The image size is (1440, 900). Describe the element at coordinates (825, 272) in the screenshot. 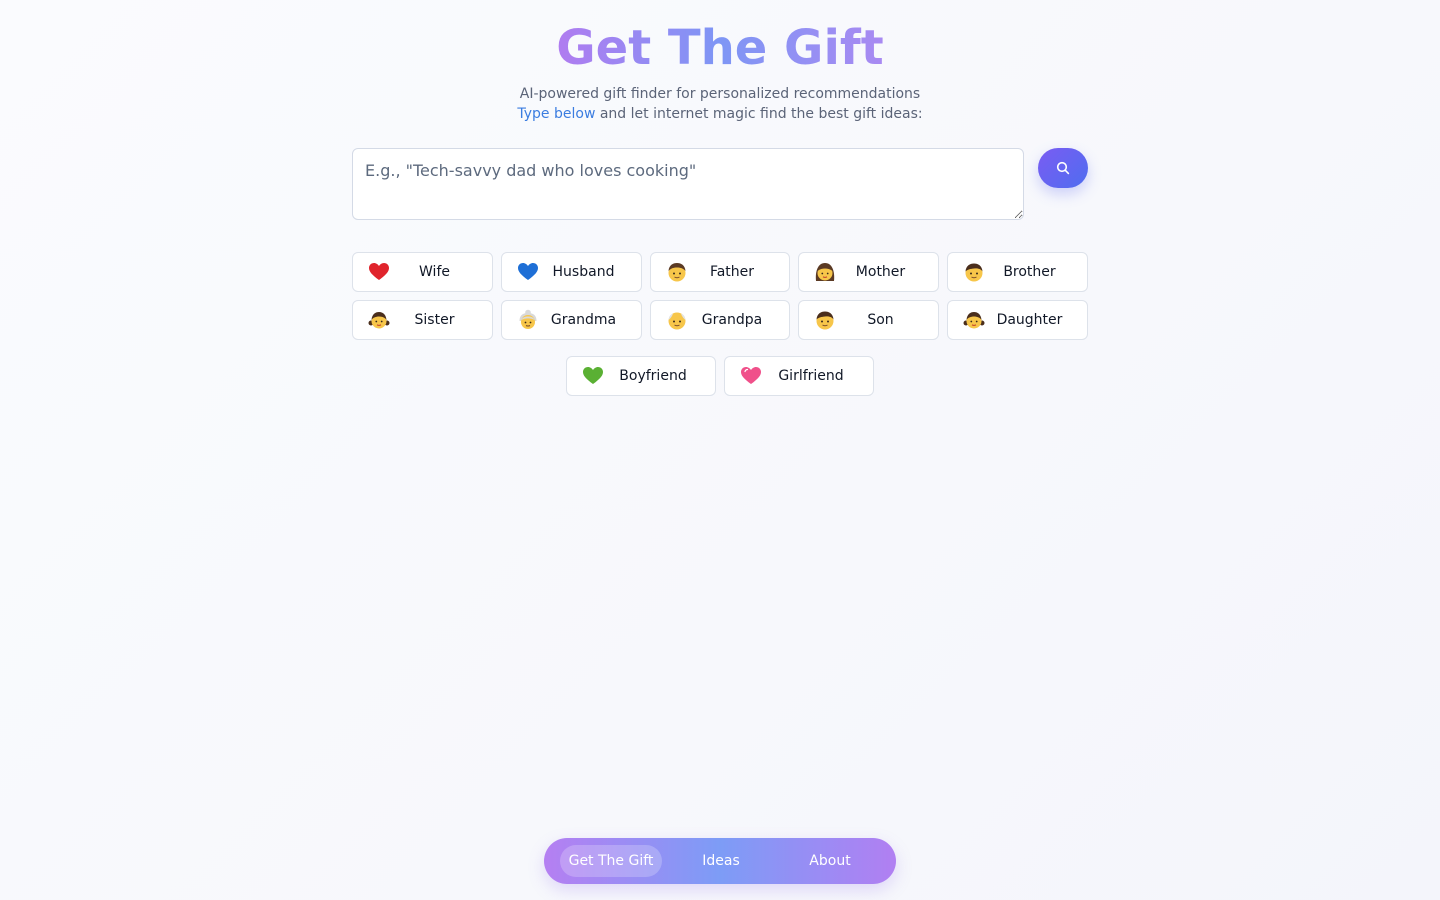

I see `woman-icon` at that location.